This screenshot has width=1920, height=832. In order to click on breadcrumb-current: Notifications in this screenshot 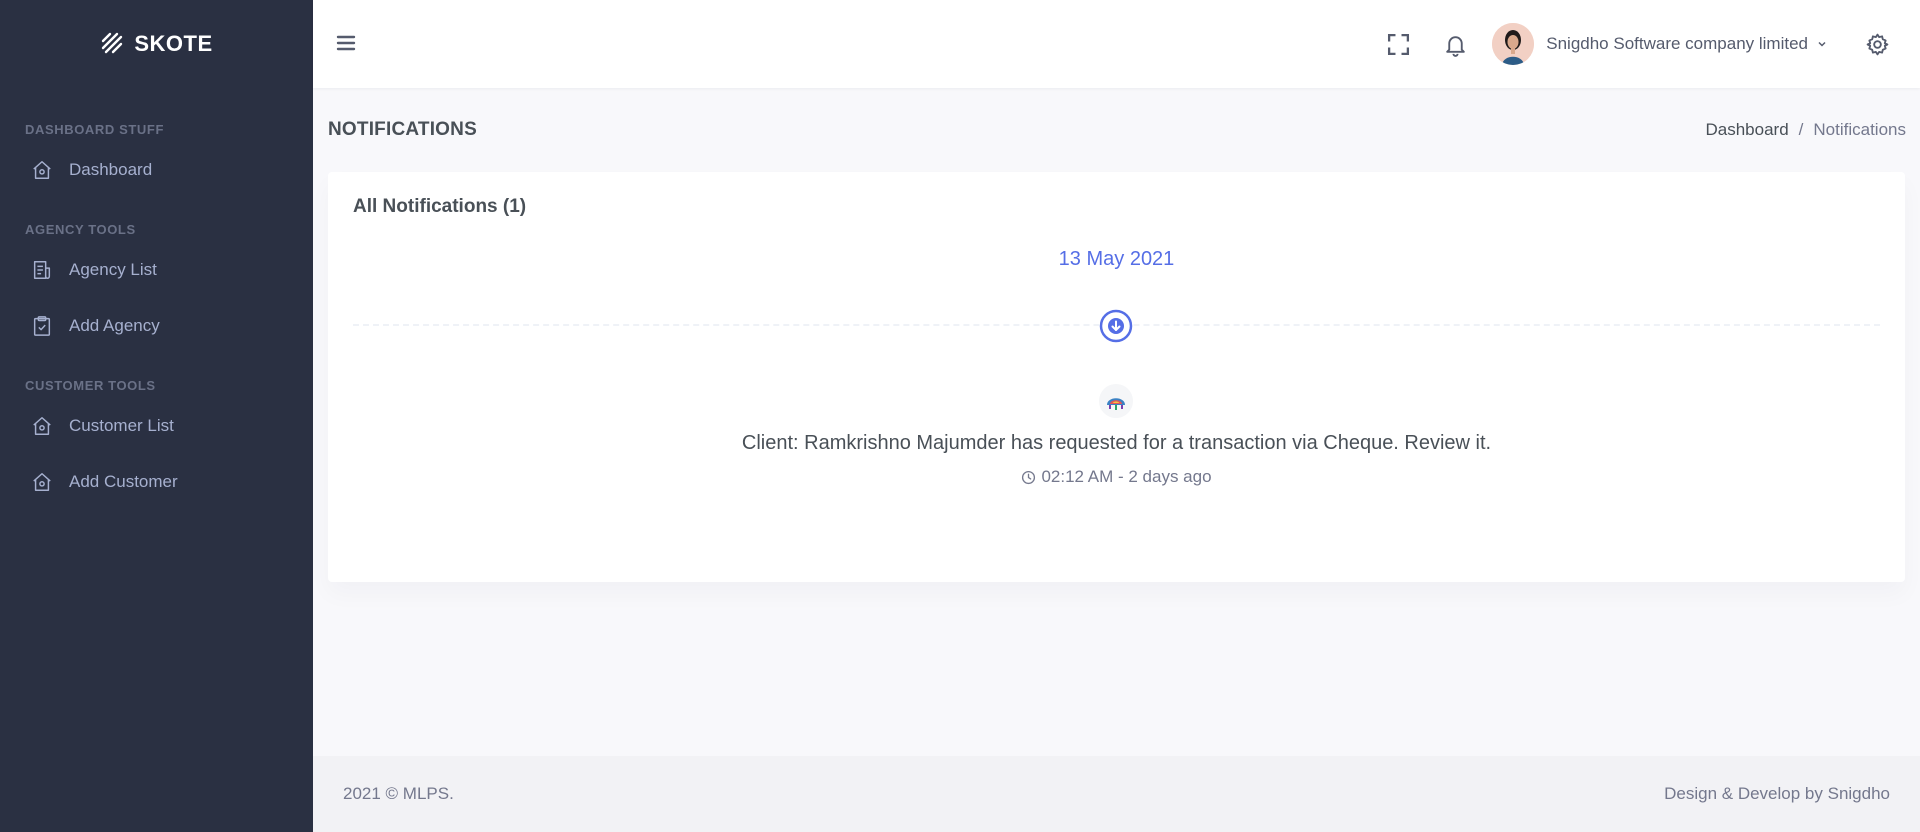, I will do `click(1859, 129)`.